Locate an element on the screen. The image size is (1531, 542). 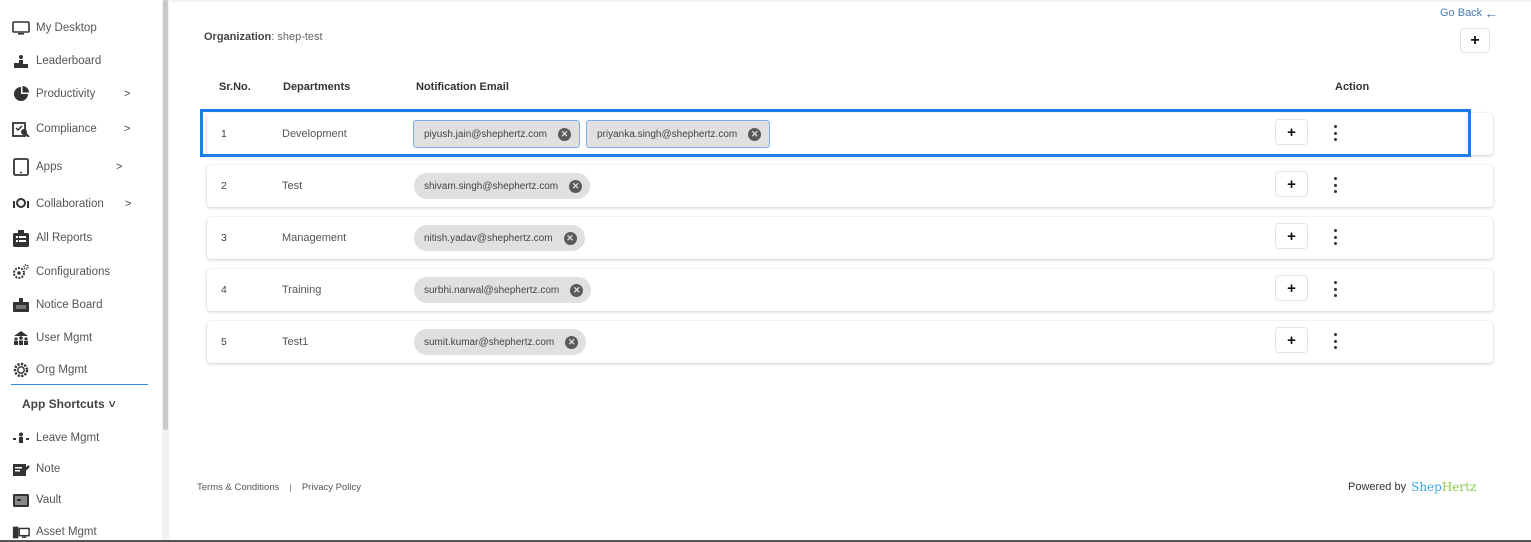
shortcut-label: Leave Mgmt is located at coordinates (68, 438).